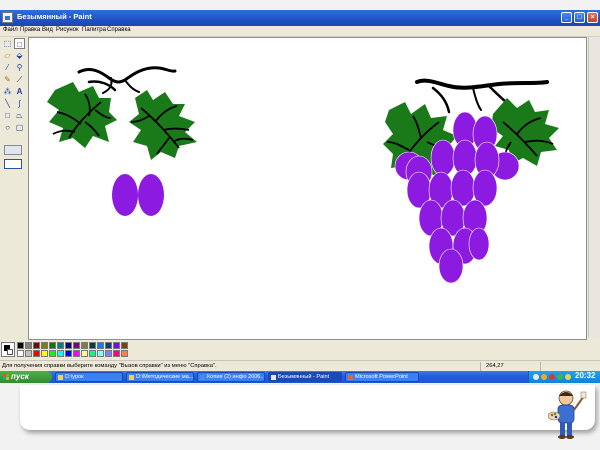 The width and height of the screenshot is (600, 450). Describe the element at coordinates (74, 377) in the screenshot. I see `task-label: D:\урок` at that location.